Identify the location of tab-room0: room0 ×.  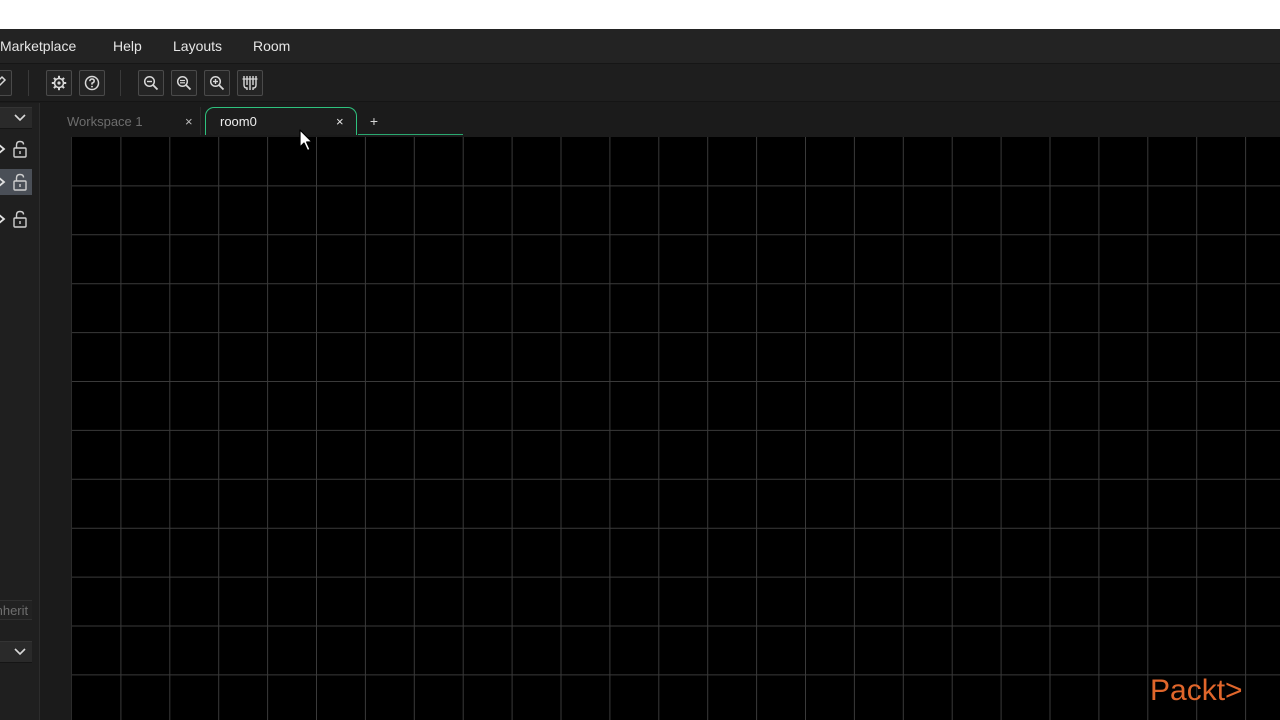
(281, 121).